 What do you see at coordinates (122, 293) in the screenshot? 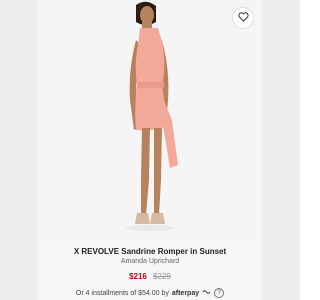
I see `installments-text: Or 4 installments of $54.00 by` at bounding box center [122, 293].